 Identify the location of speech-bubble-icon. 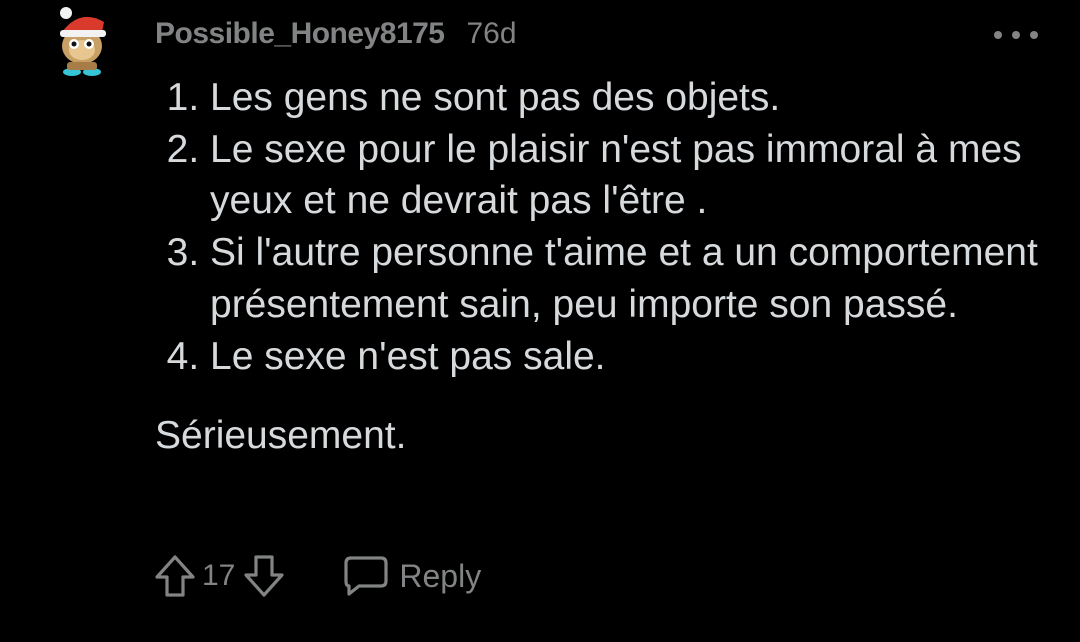
(366, 576).